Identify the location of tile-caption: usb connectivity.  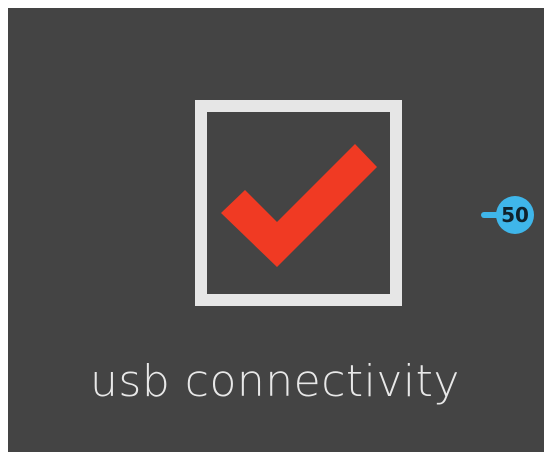
(275, 381).